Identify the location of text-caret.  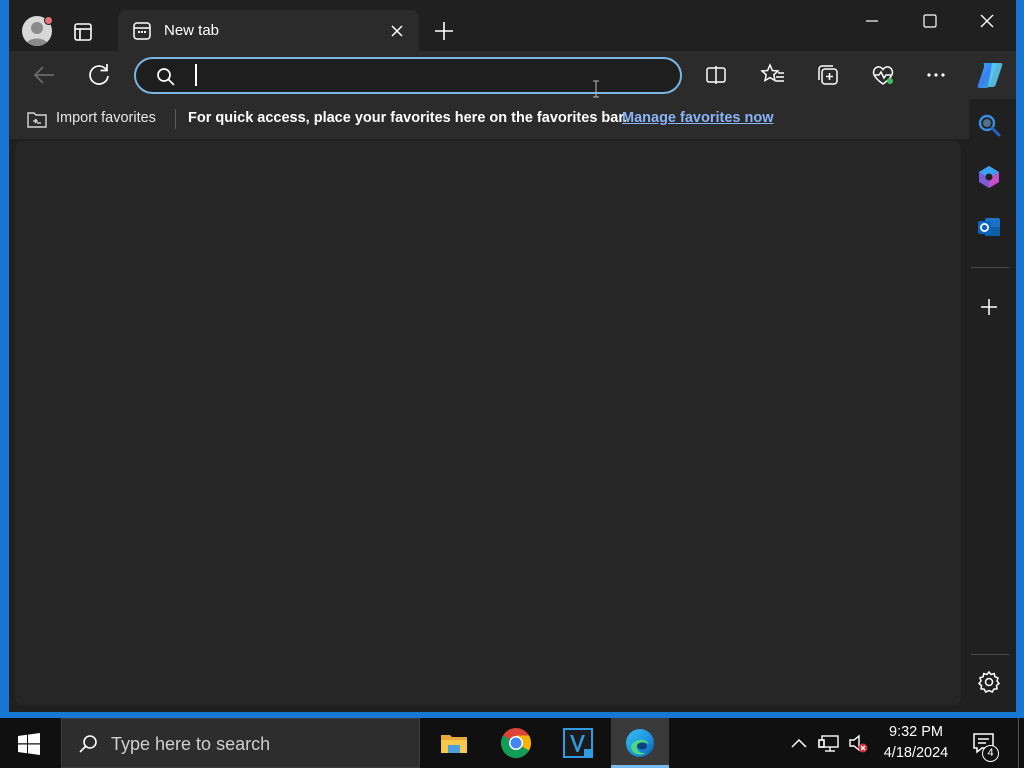
(196, 75).